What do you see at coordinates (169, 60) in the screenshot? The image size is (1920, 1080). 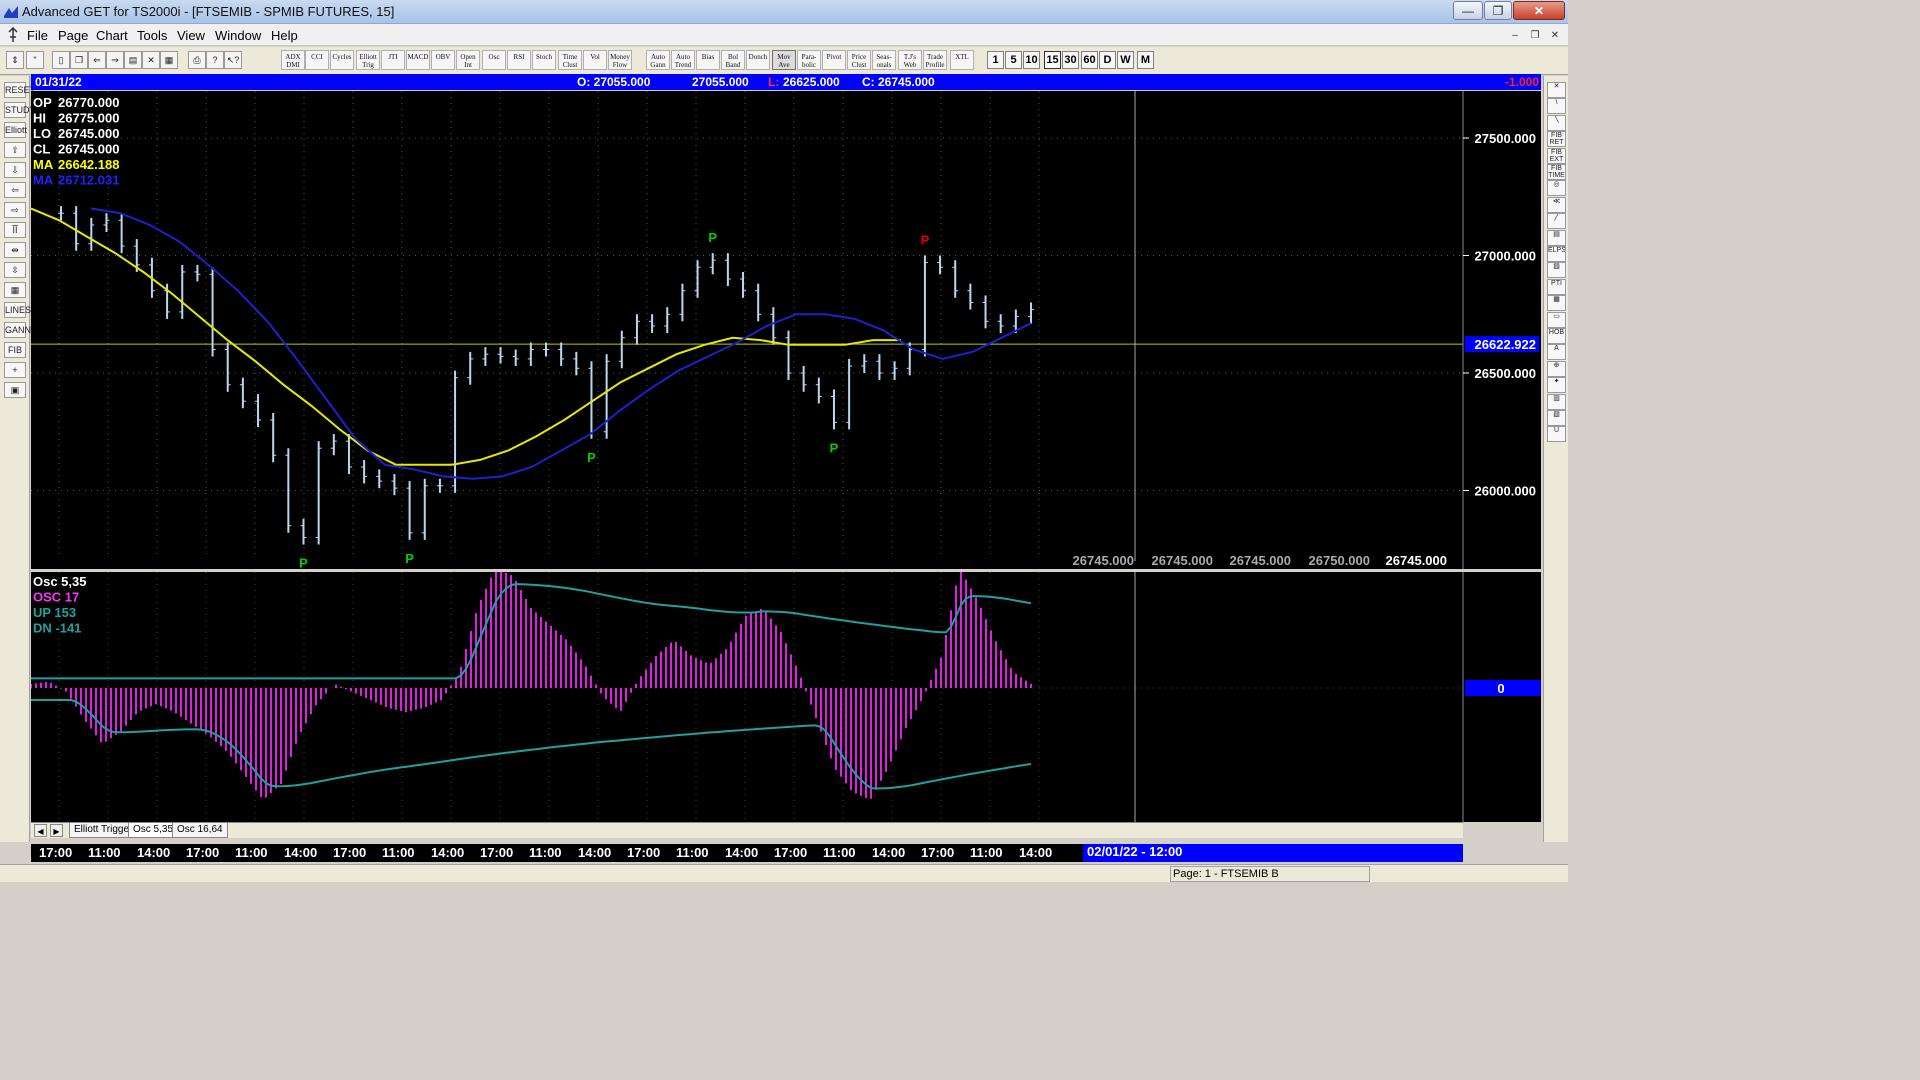 I see `grid-icon: ▦` at bounding box center [169, 60].